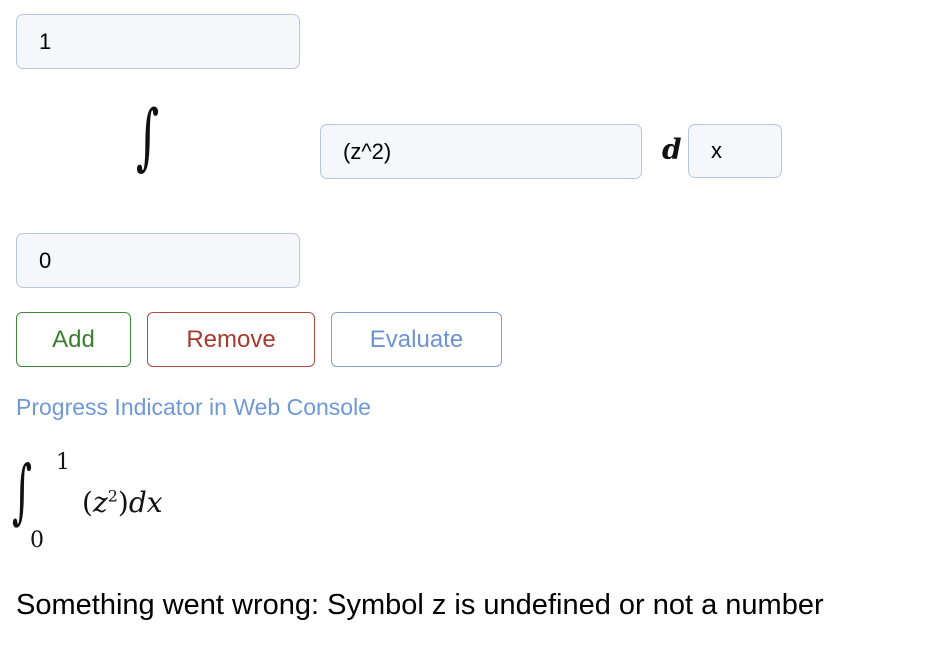 This screenshot has width=932, height=654. I want to click on rendered-differential: dx, so click(145, 502).